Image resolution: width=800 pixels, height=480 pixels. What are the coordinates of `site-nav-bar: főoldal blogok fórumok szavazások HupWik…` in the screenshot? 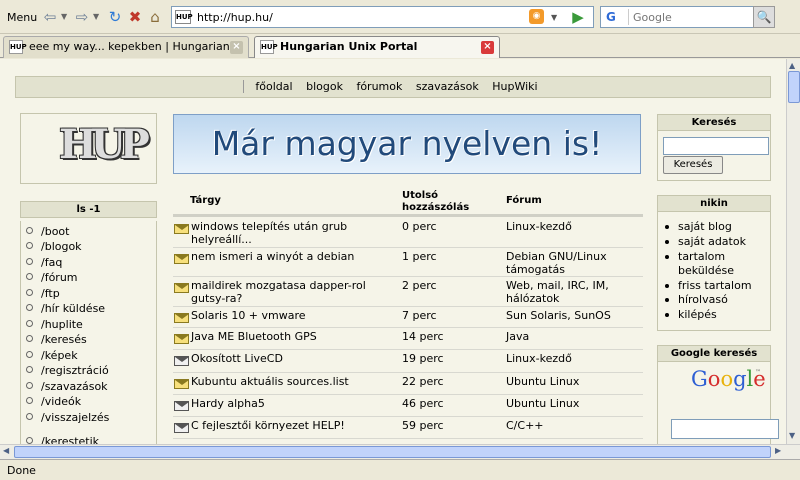 It's located at (393, 87).